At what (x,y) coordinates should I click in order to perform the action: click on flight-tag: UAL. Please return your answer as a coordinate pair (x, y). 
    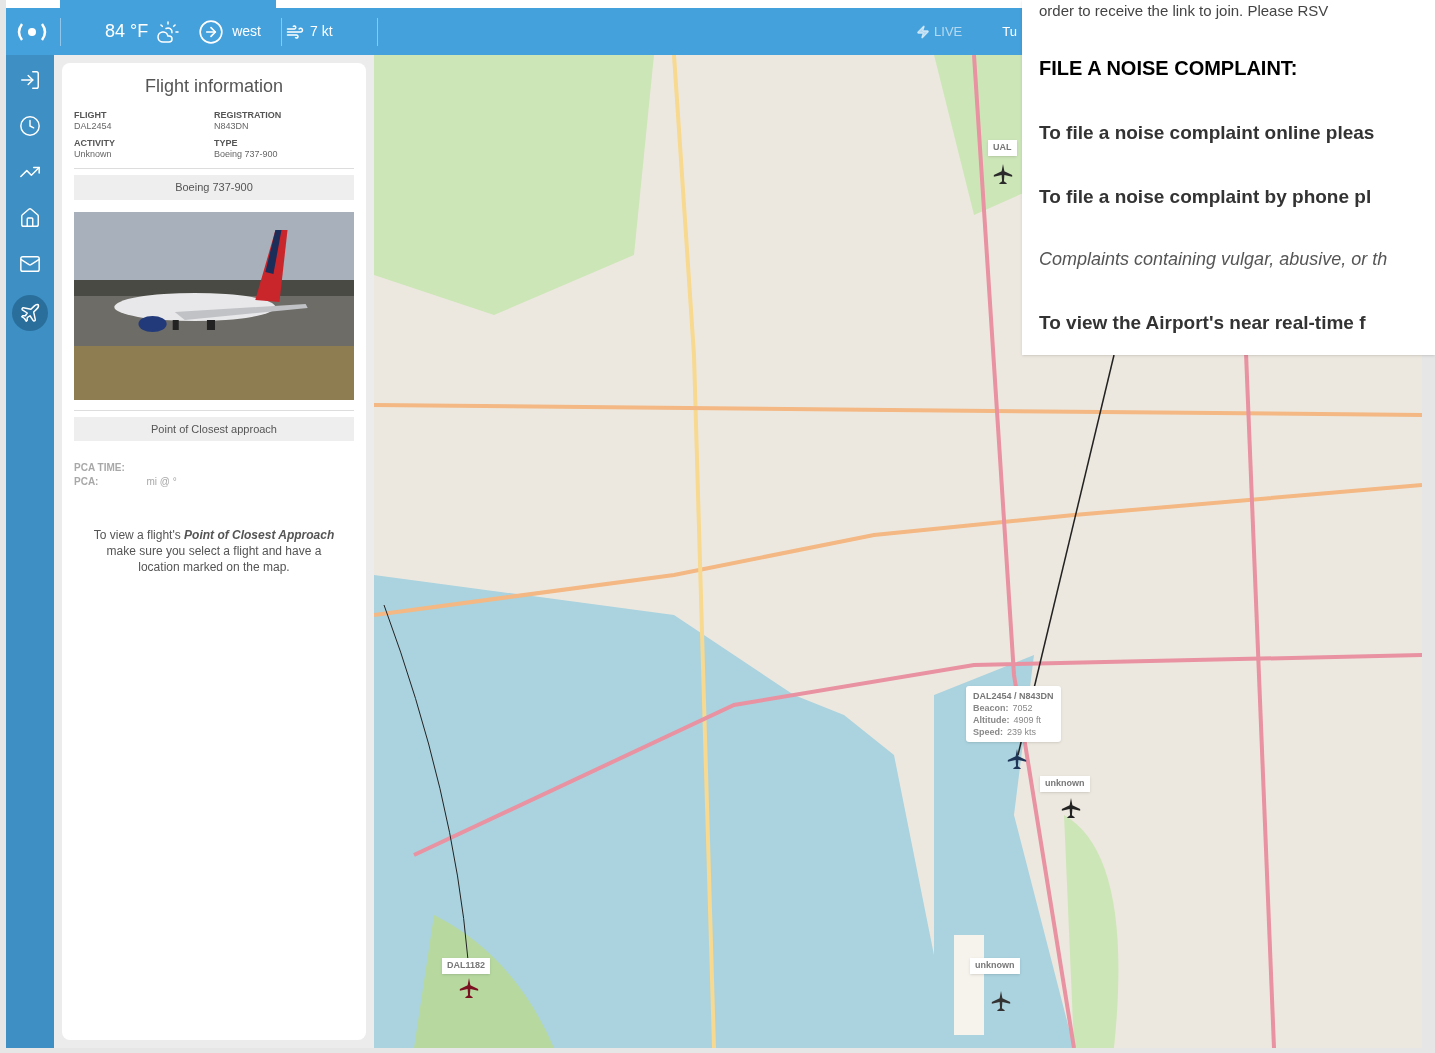
    Looking at the image, I should click on (1002, 148).